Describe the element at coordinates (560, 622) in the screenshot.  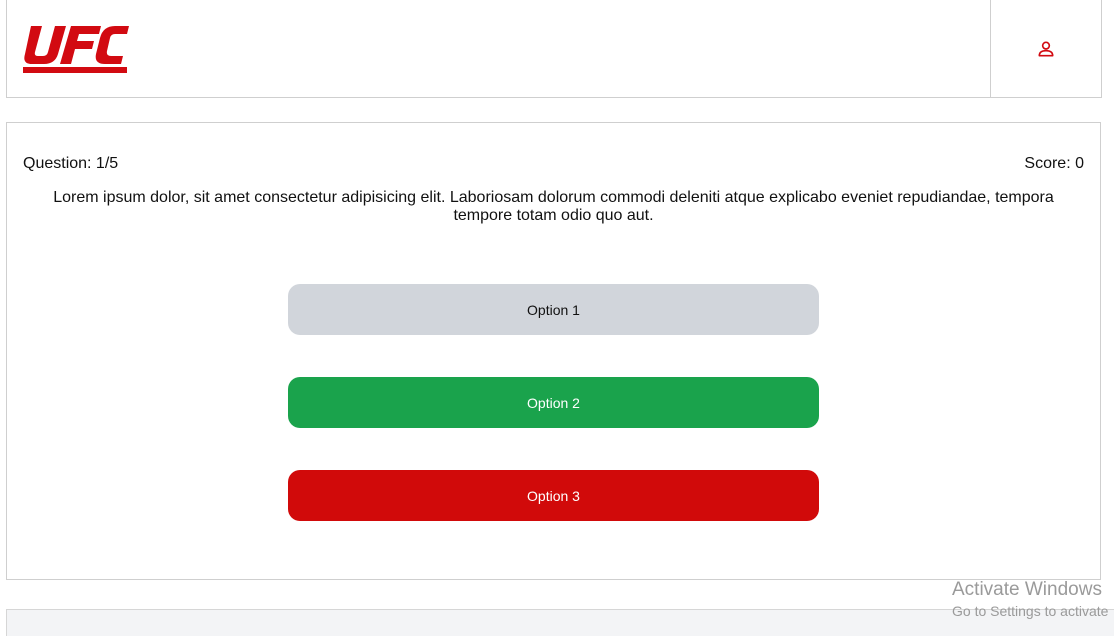
I see `footer-band` at that location.